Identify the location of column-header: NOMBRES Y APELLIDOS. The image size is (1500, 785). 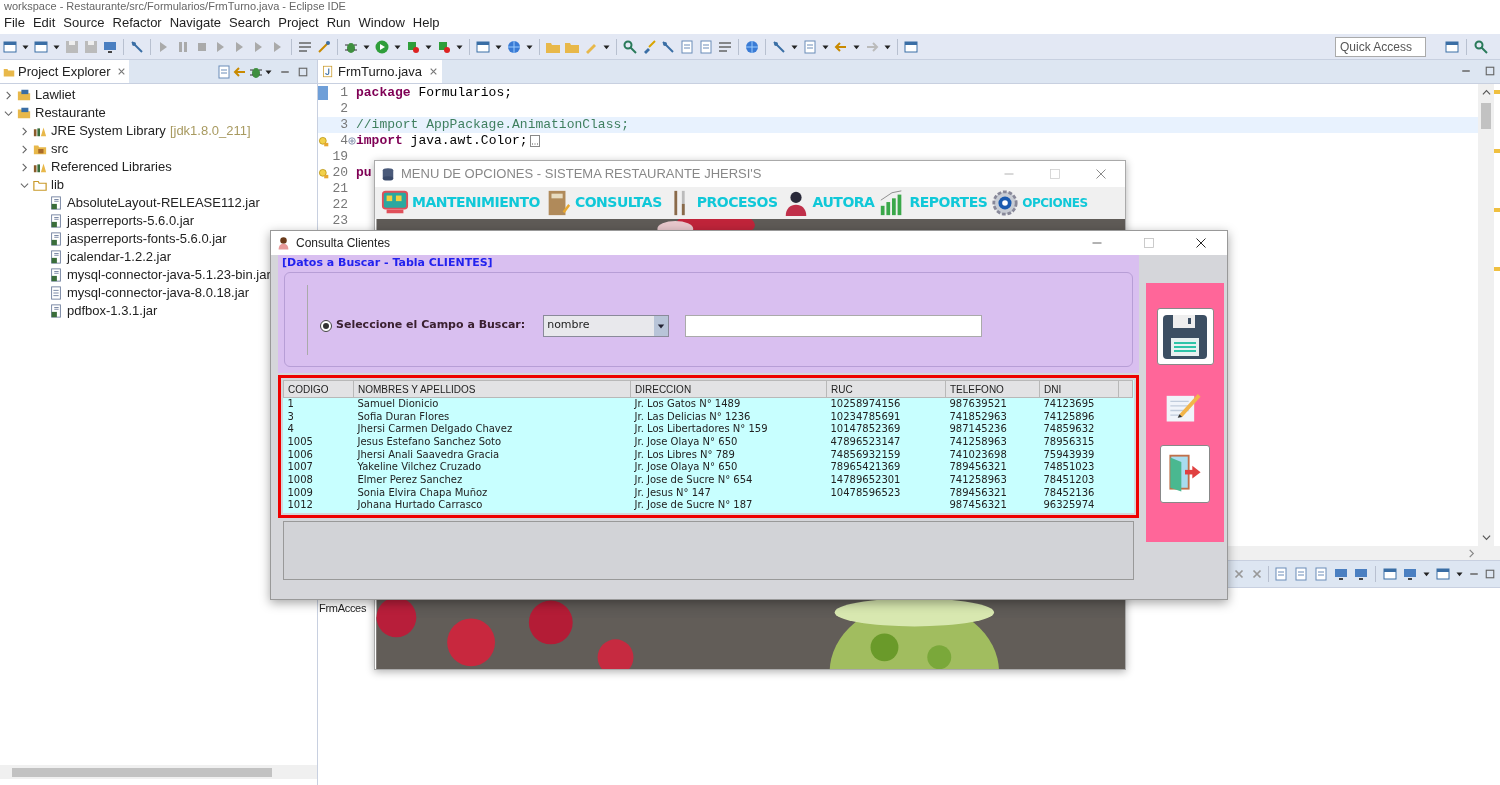
(492, 389).